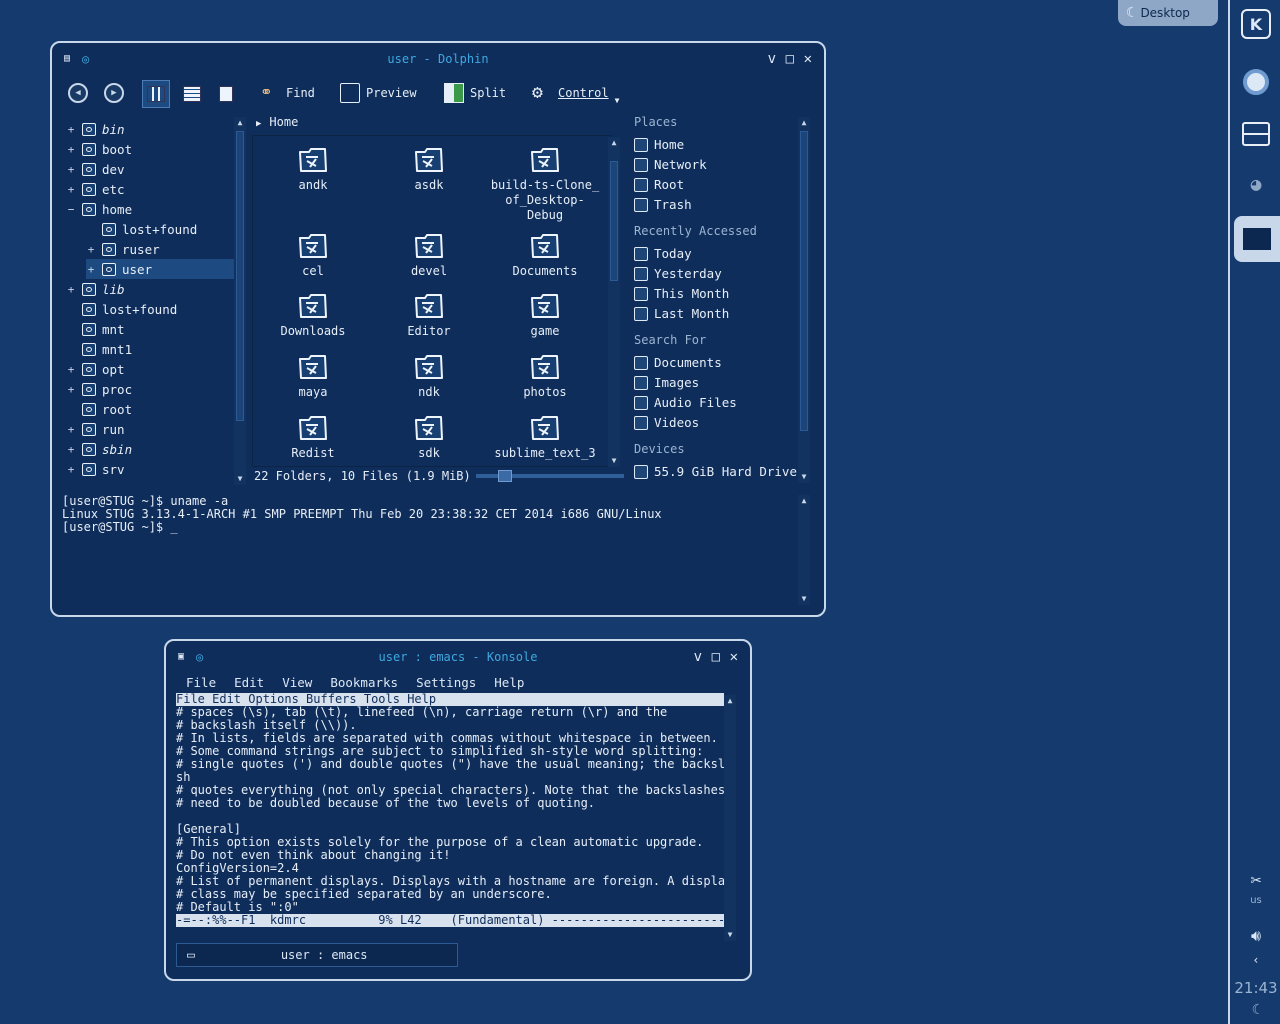  What do you see at coordinates (730, 818) in the screenshot?
I see `konsole-scrollbar: ▲ ▼` at bounding box center [730, 818].